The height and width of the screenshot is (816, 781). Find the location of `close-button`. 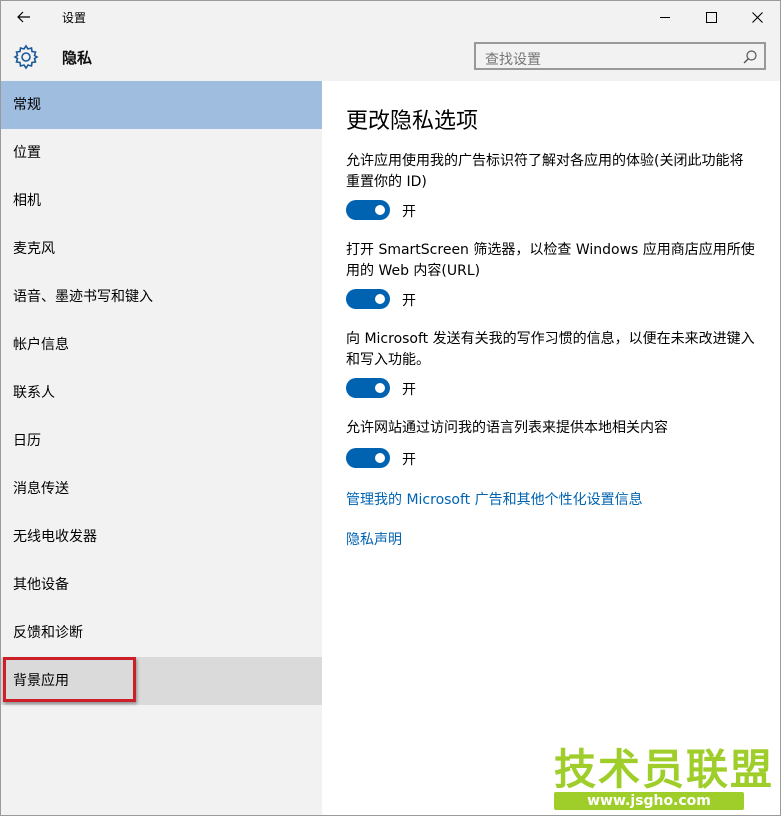

close-button is located at coordinates (757, 17).